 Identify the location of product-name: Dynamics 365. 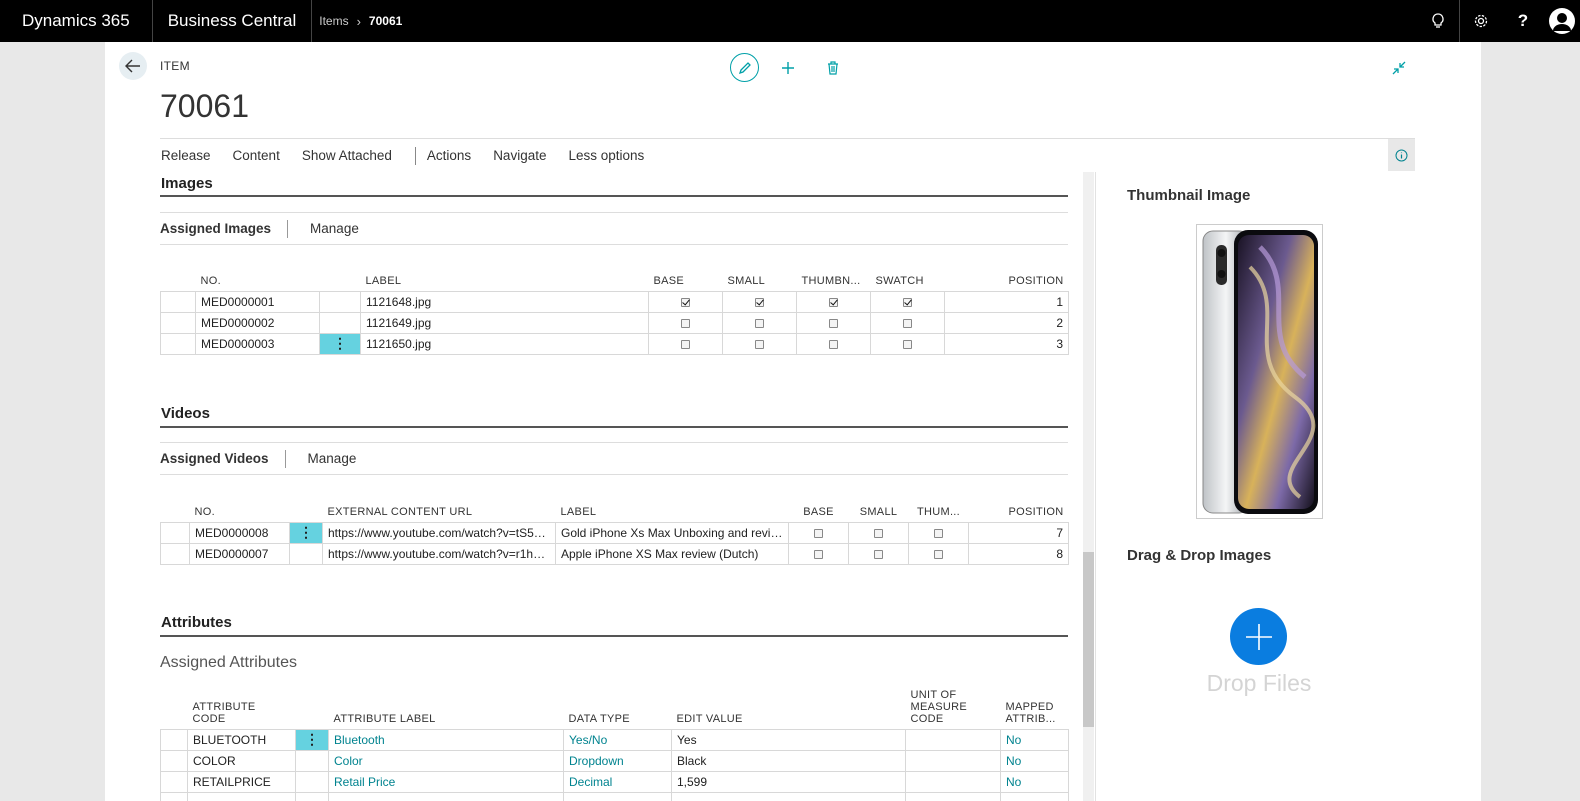
(76, 21).